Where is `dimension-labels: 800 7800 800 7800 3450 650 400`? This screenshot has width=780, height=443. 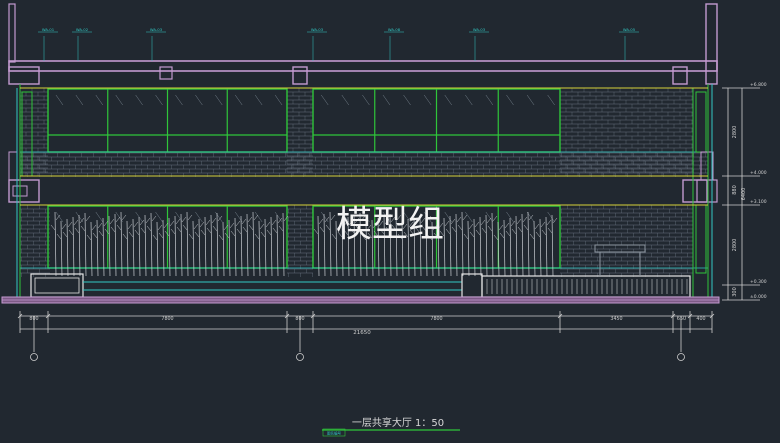 dimension-labels: 800 7800 800 7800 3450 650 400 is located at coordinates (367, 319).